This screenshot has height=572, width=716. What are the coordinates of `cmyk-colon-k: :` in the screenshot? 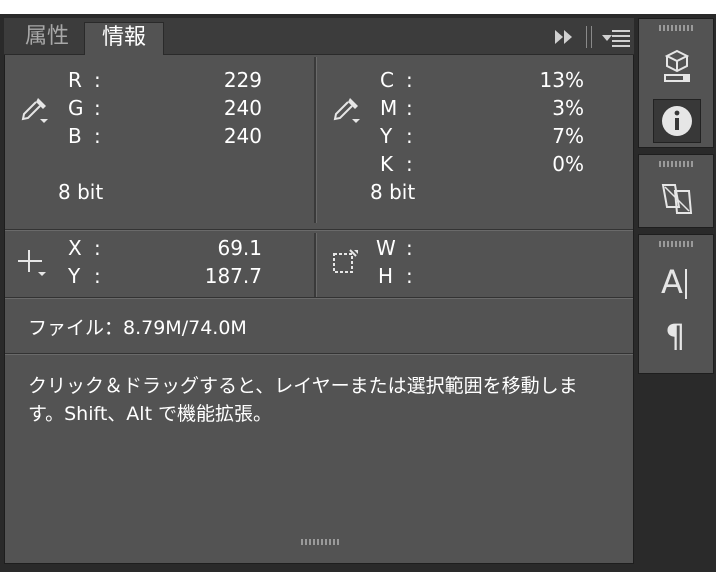 It's located at (409, 164).